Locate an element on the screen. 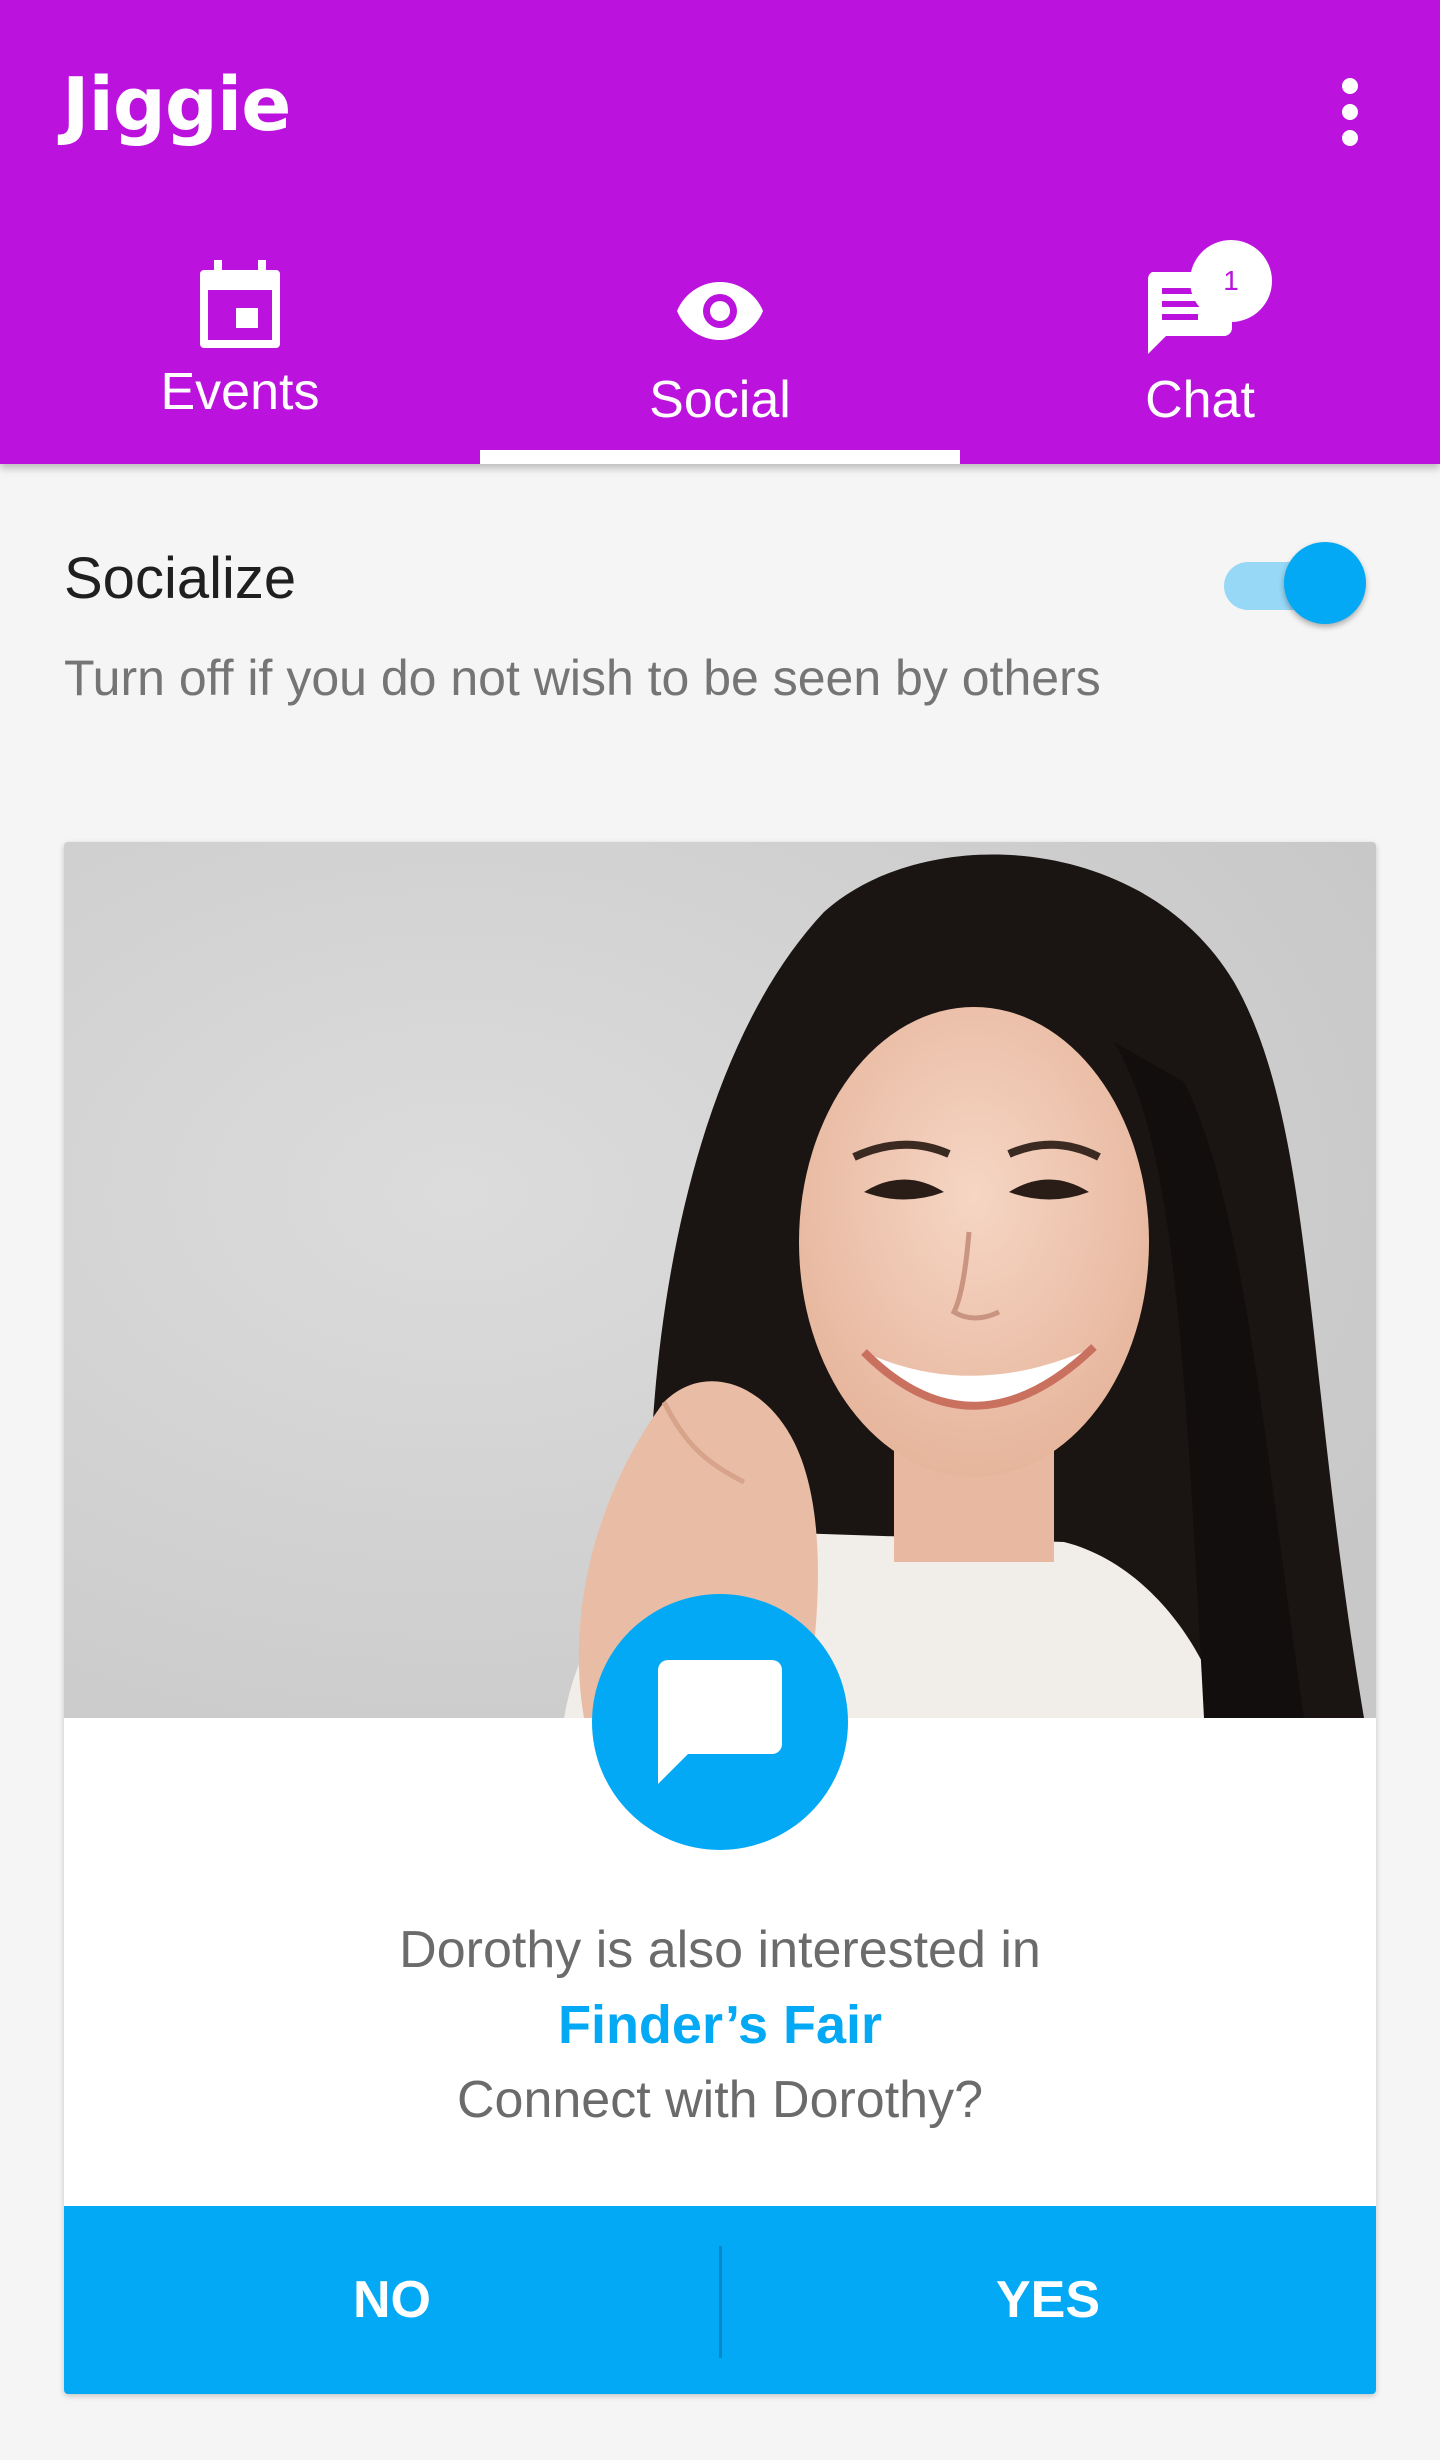 This screenshot has height=2460, width=1440. socialize-toggle is located at coordinates (1295, 583).